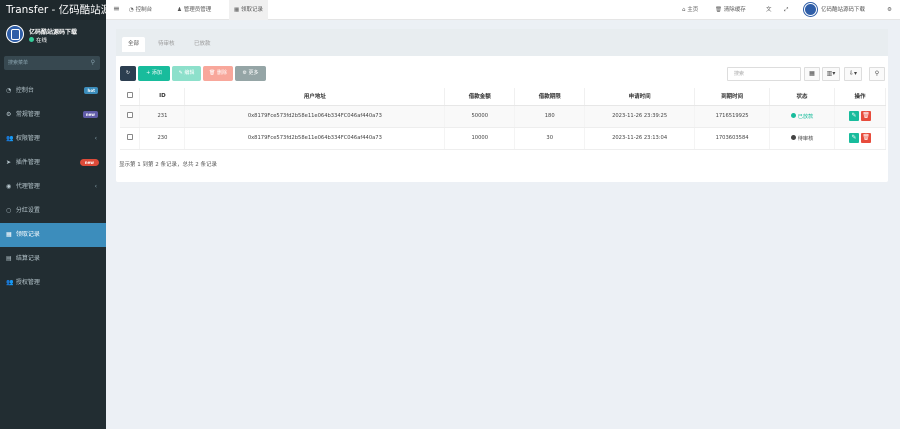 The height and width of the screenshot is (429, 900). Describe the element at coordinates (480, 97) in the screenshot. I see `col-amount: 借款金额` at that location.